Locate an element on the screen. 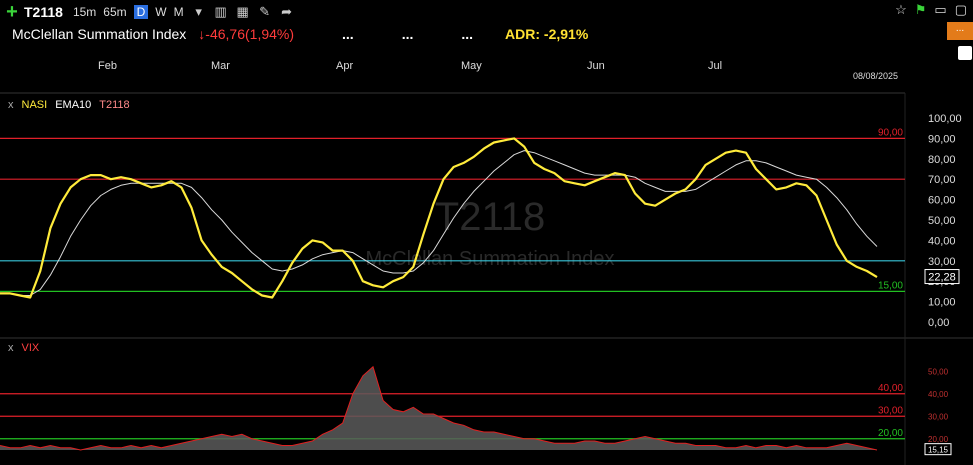  y-tick-label: 10,00 is located at coordinates (942, 303).